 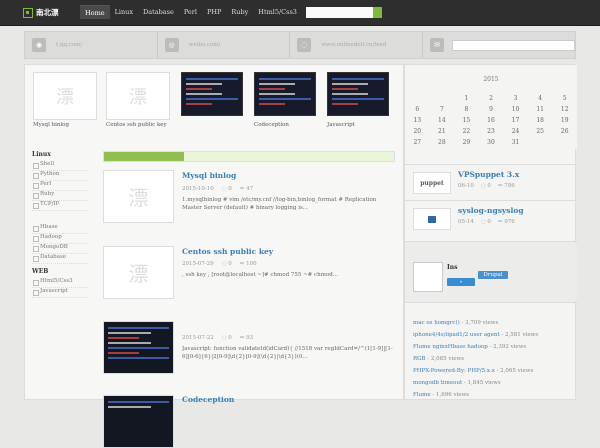 I want to click on recommended-title-1: VPSpuppet 3.x, so click(x=488, y=174).